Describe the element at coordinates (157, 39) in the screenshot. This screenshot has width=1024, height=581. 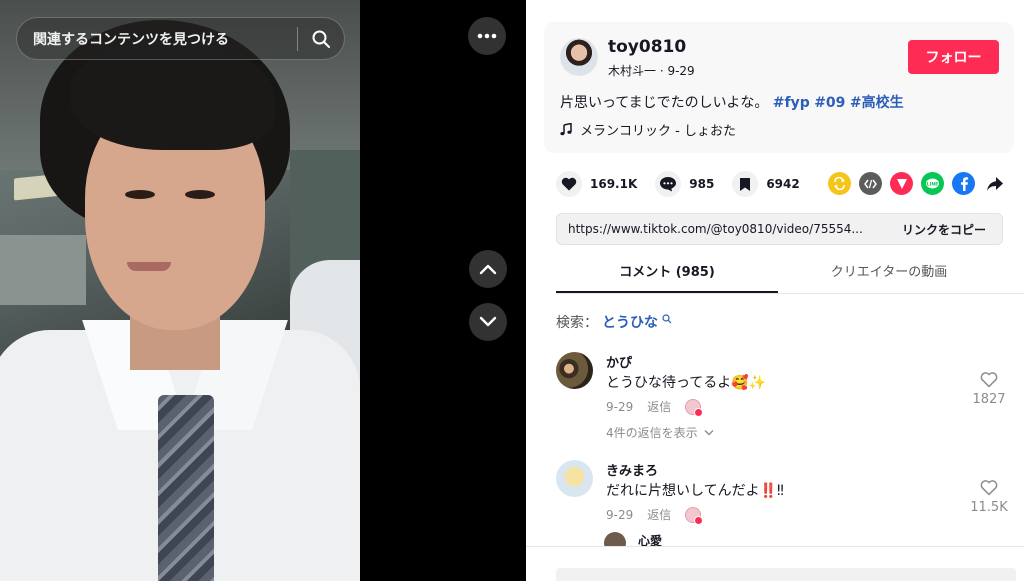
I see `search-input: 関連するコンテンツを見つける` at that location.